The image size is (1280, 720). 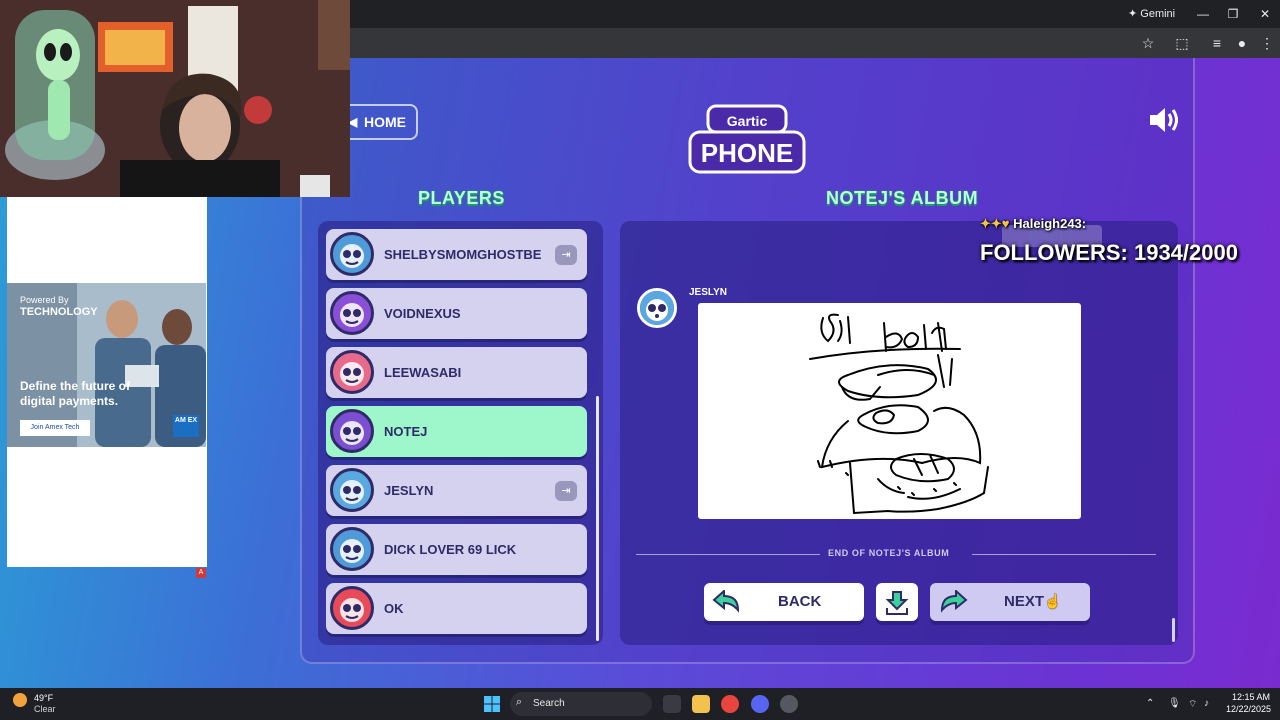 I want to click on album-title: NOTEJ'S ALBUM, so click(x=902, y=198).